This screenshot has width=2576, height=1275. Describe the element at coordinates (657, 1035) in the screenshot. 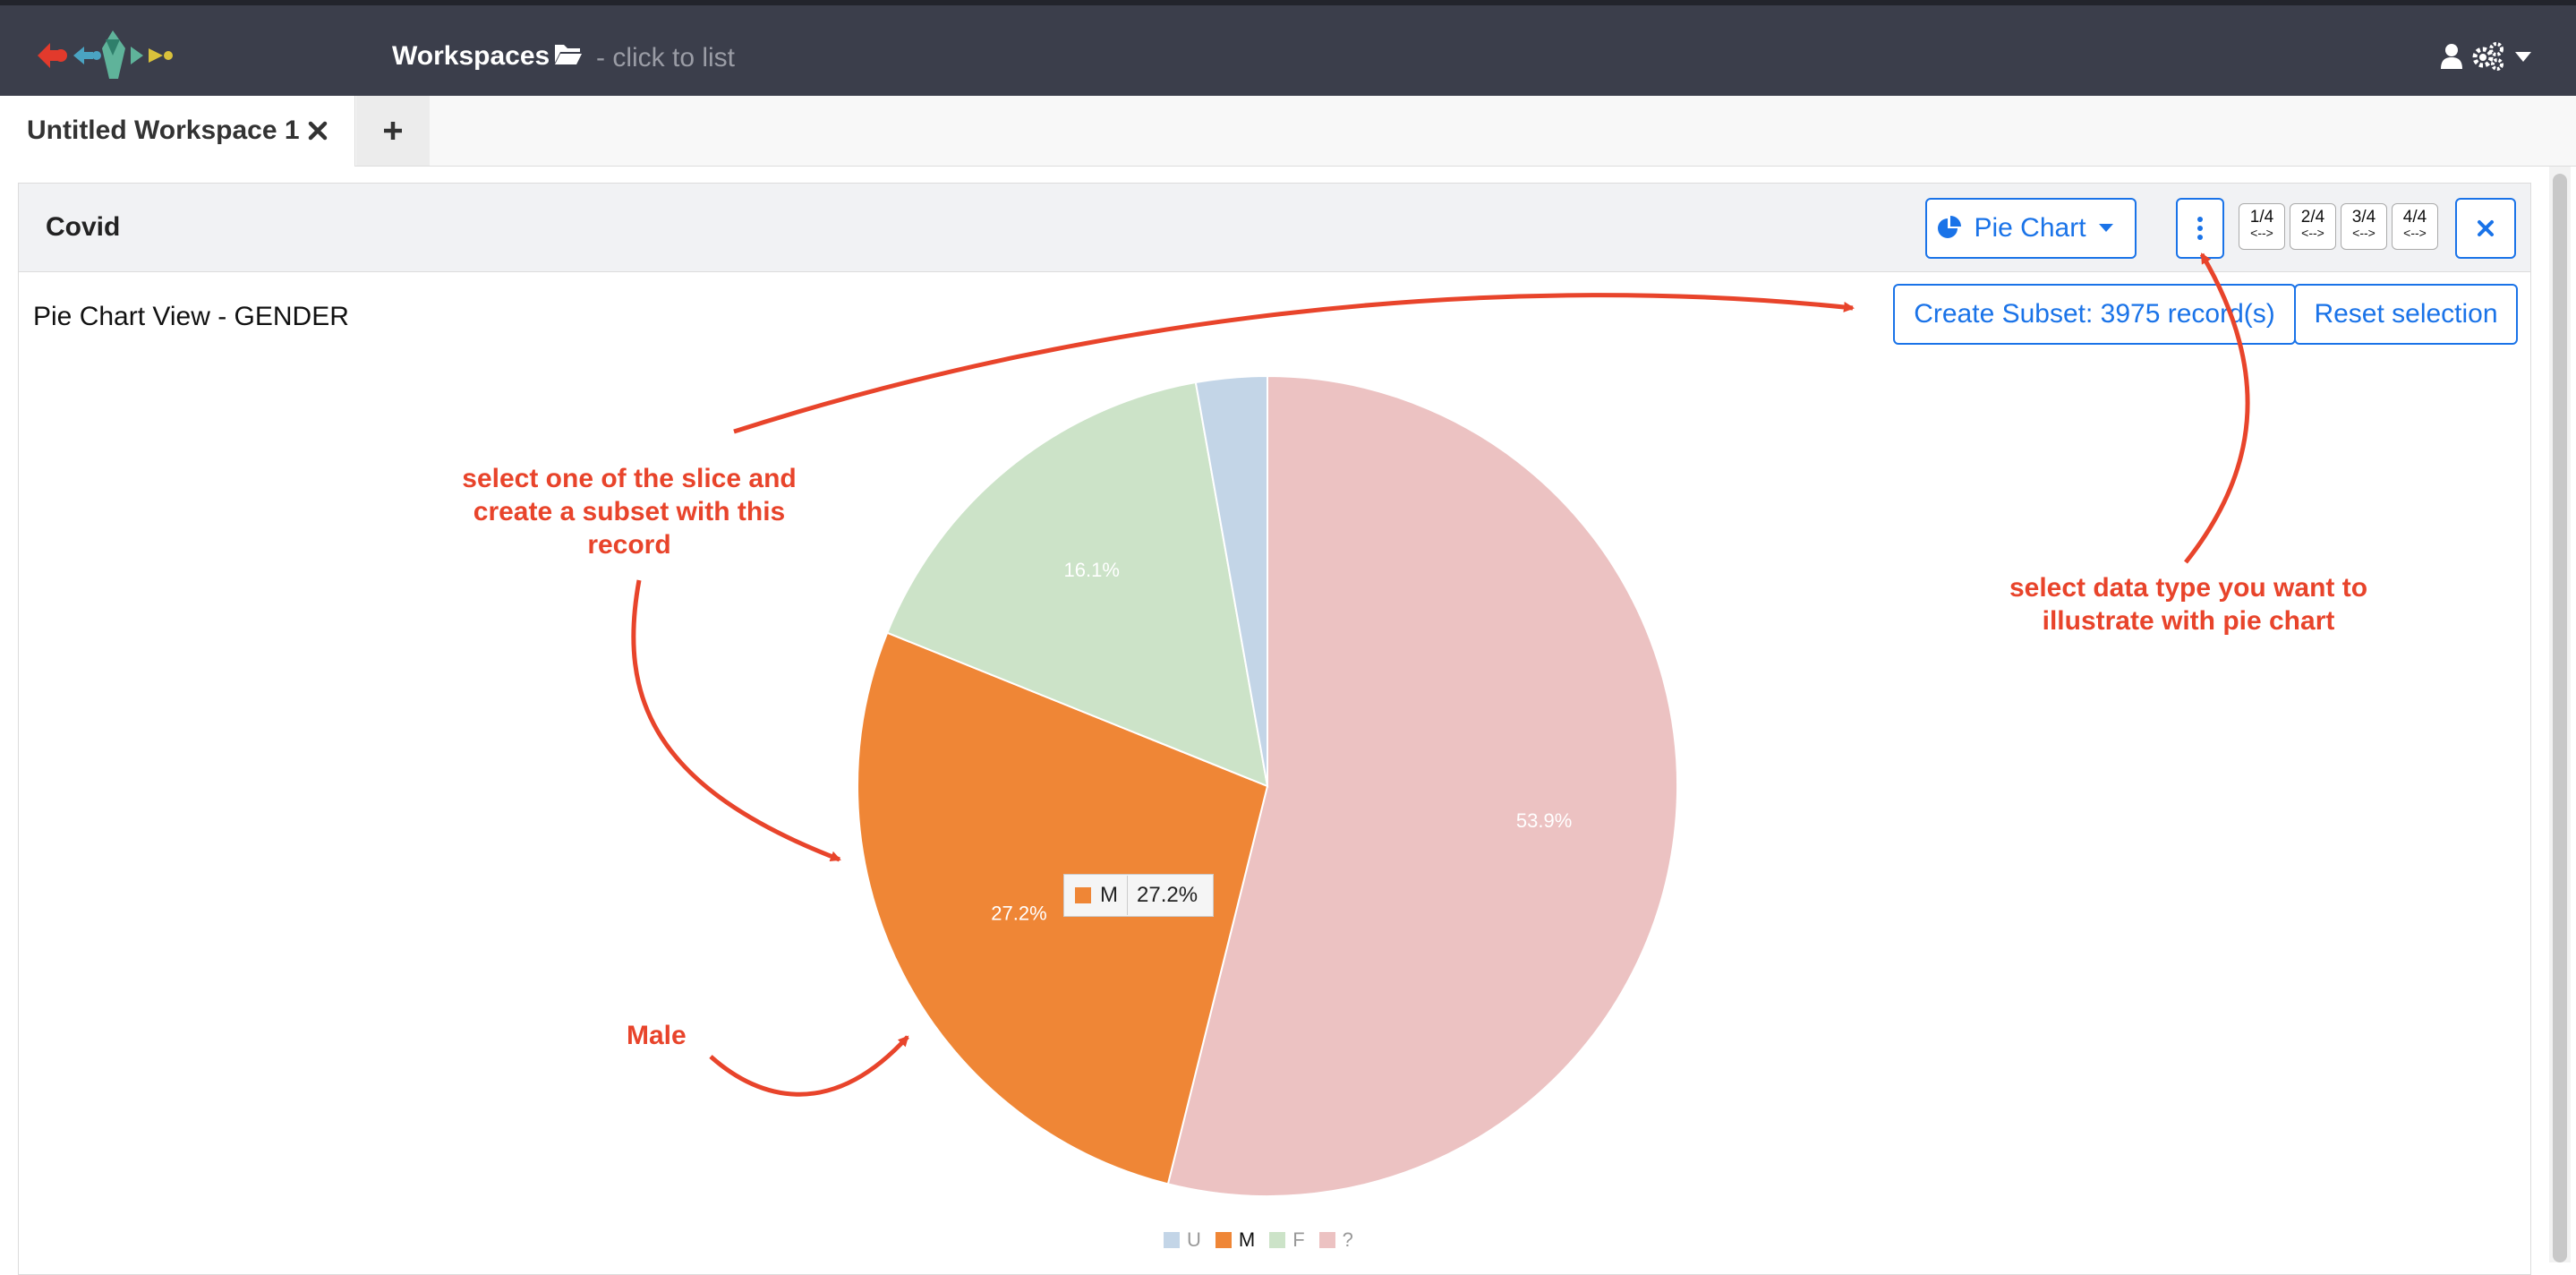

I see `annotation-male: Male` at that location.